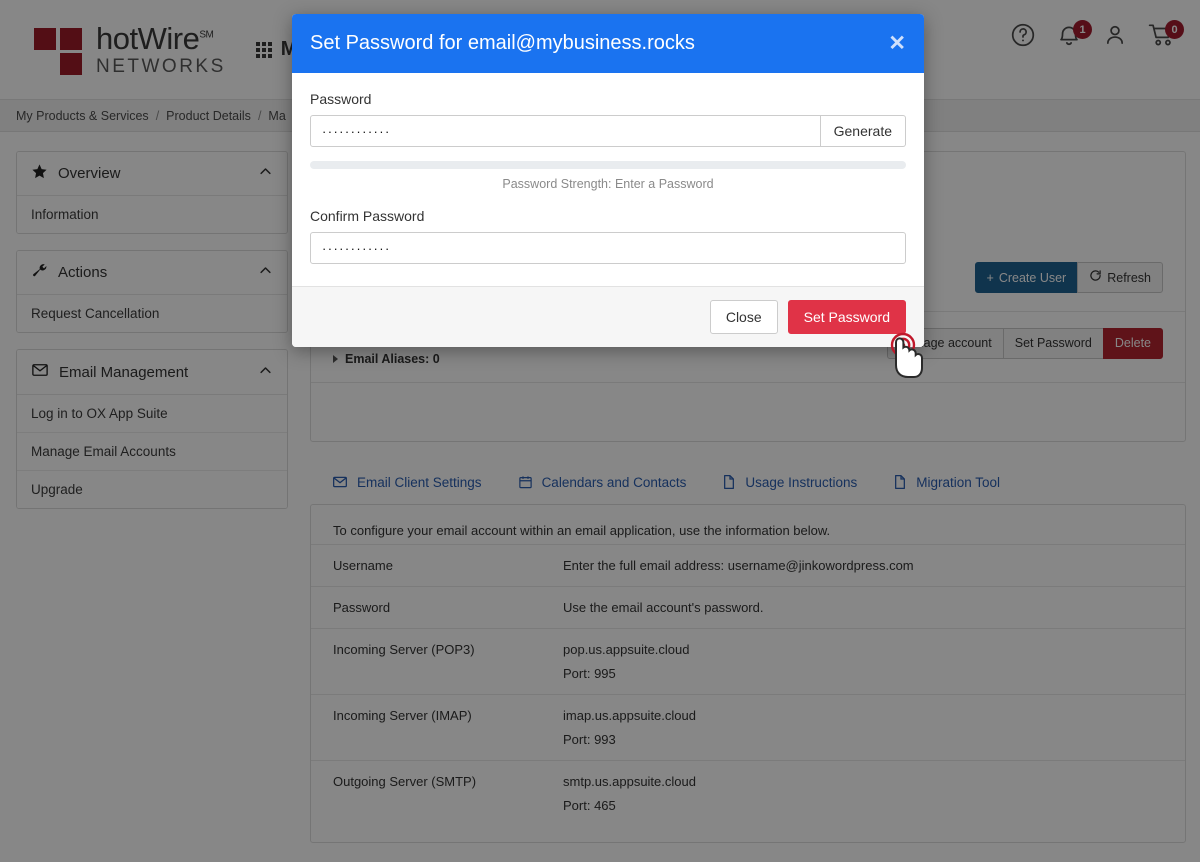  I want to click on close-icon: ✕, so click(897, 43).